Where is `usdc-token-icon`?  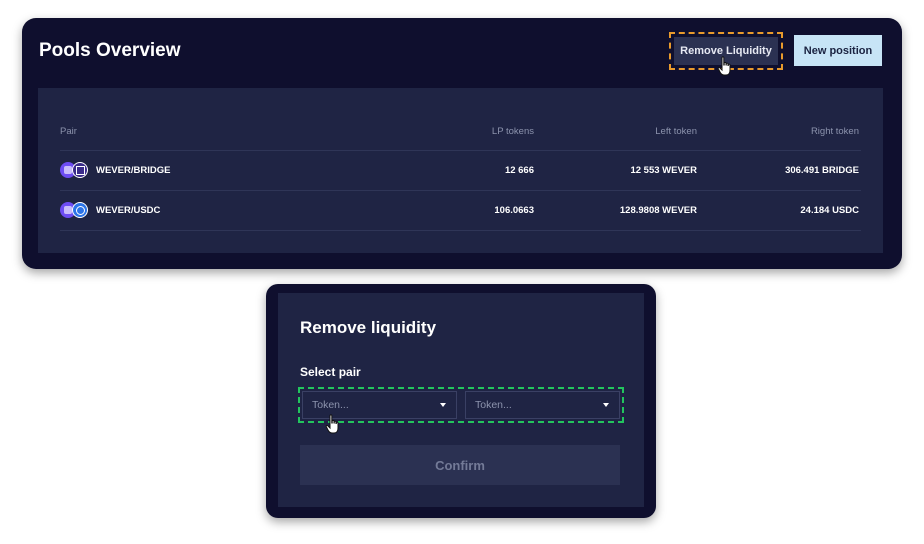
usdc-token-icon is located at coordinates (80, 210).